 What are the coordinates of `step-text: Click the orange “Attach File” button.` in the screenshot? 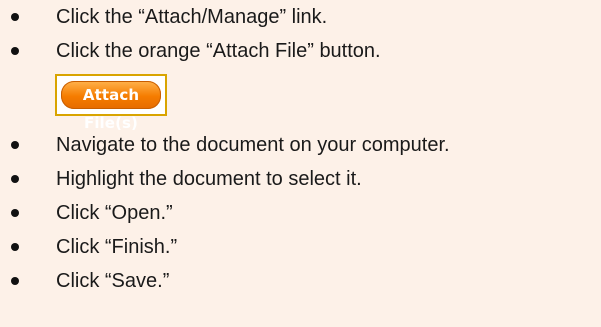 It's located at (218, 51).